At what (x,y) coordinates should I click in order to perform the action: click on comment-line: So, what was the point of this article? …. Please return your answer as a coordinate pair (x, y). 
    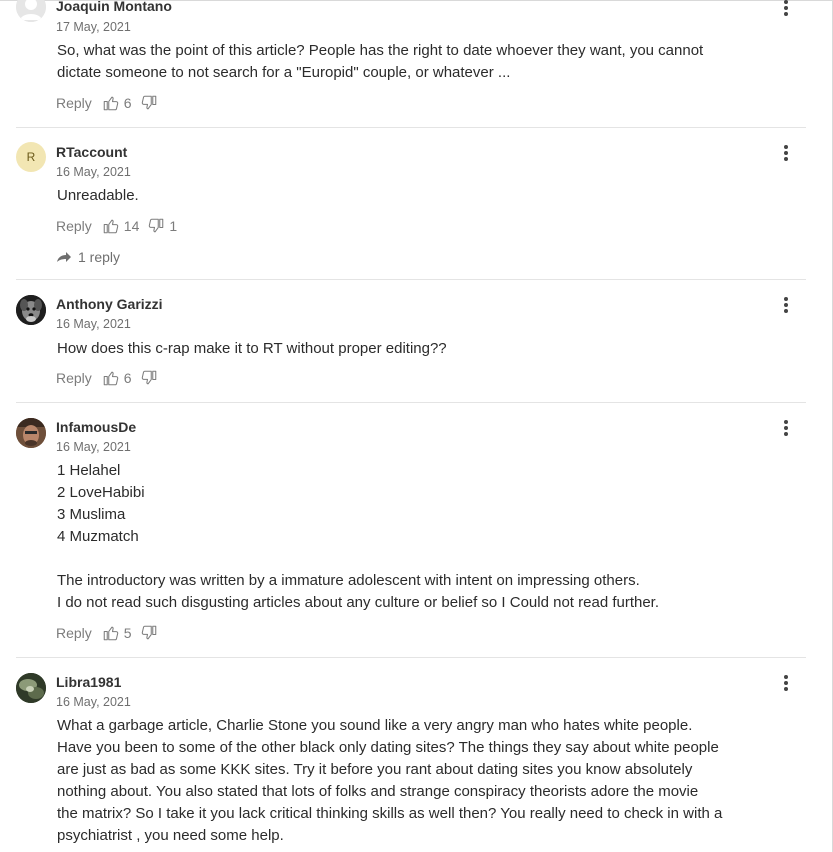
    Looking at the image, I should click on (380, 50).